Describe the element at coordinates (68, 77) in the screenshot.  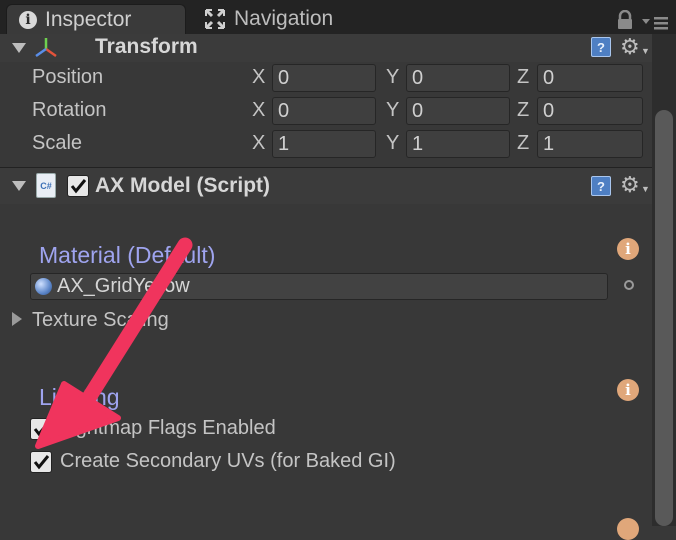
I see `position-label: Position` at that location.